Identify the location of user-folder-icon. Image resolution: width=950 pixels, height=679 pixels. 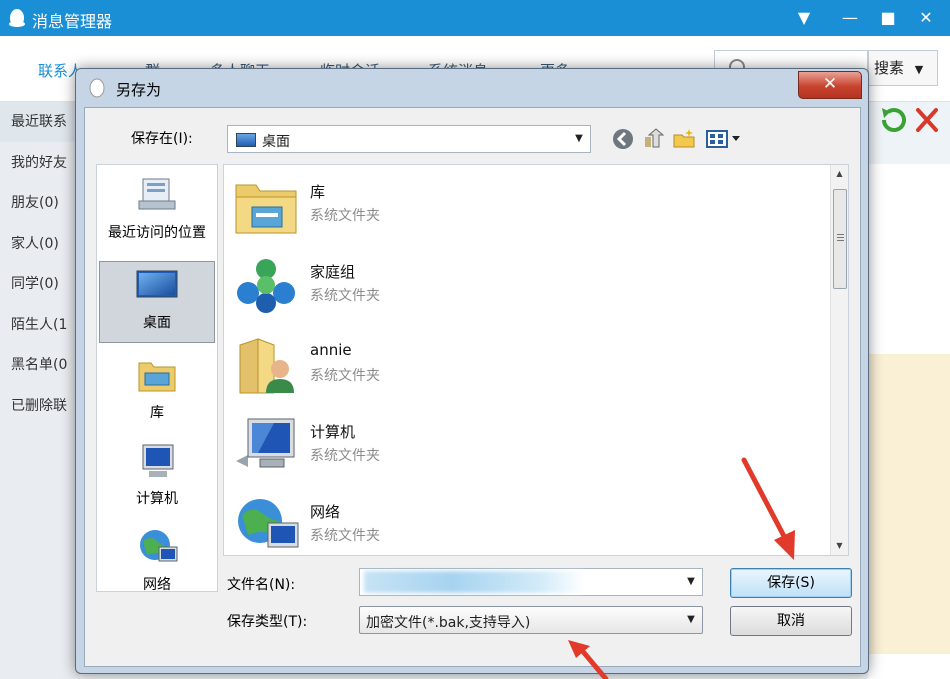
(266, 366).